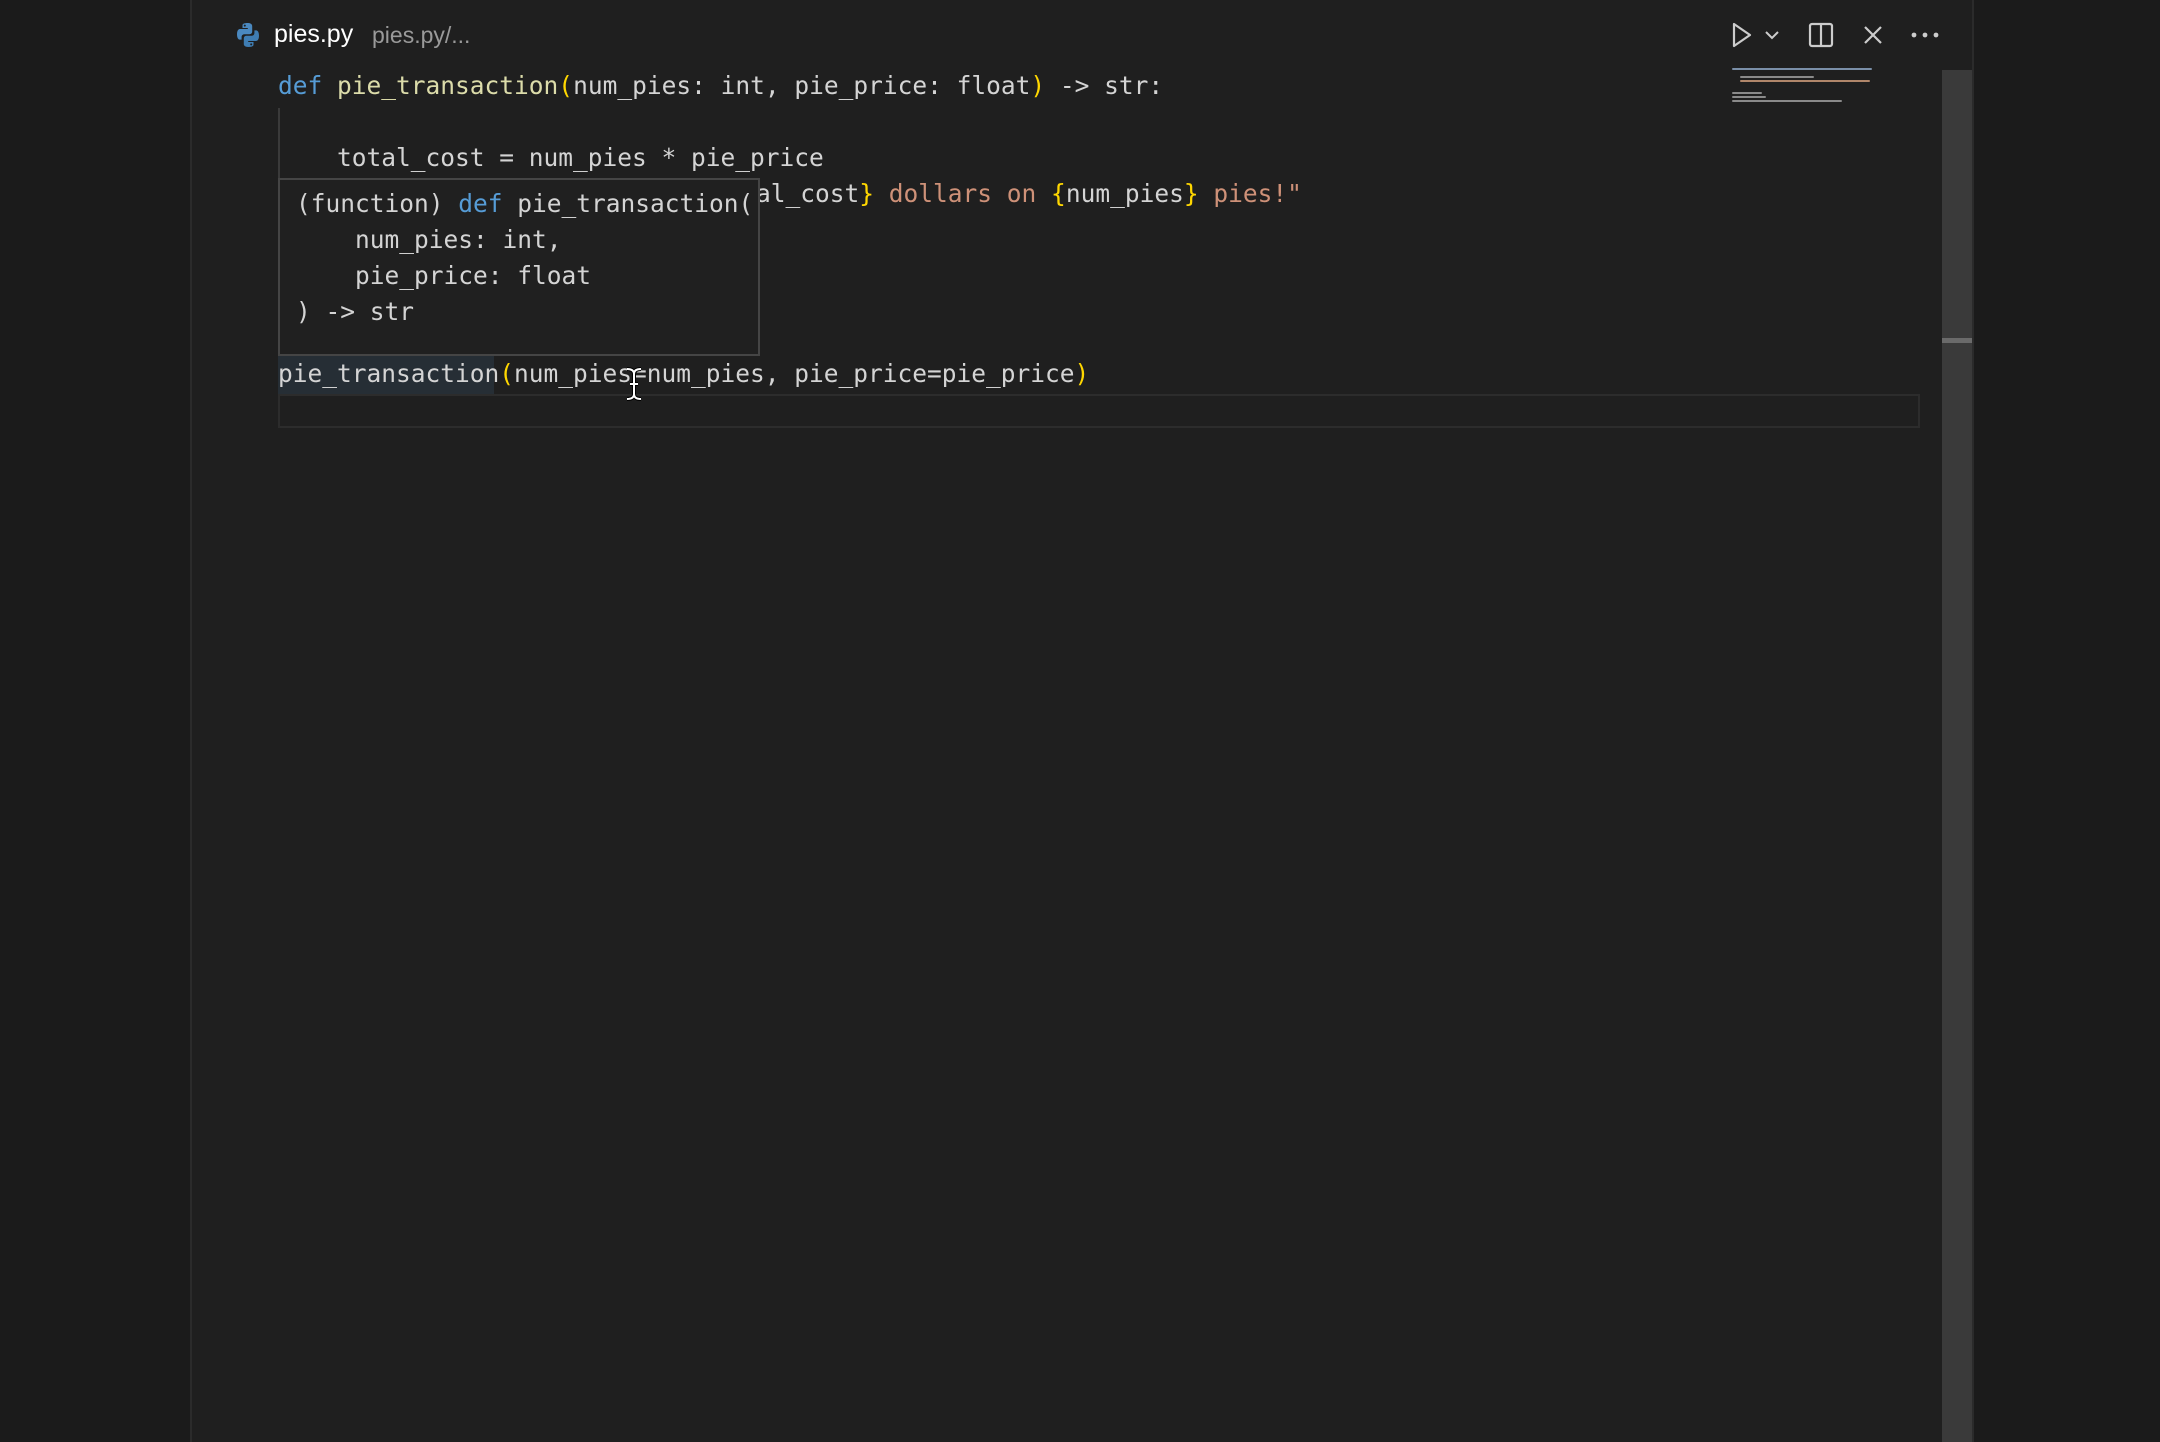 Image resolution: width=2160 pixels, height=1442 pixels. I want to click on code-line-3: total_cost = num_pies * pie_price, so click(551, 158).